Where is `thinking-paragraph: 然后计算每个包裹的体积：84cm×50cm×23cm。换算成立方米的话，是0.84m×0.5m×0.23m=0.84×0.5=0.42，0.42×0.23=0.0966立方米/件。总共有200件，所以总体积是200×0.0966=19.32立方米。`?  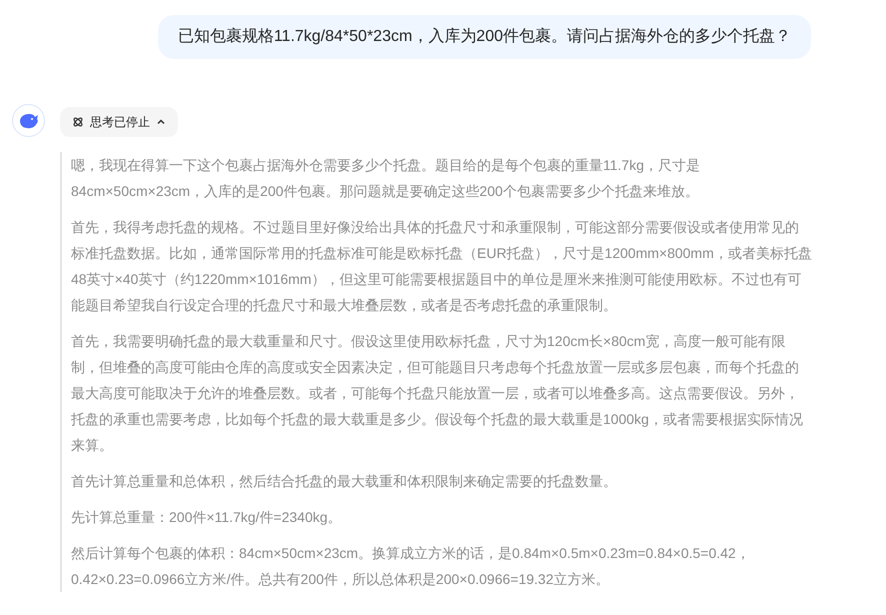
thinking-paragraph: 然后计算每个包裹的体积：84cm×50cm×23cm。换算成立方米的话，是0.84m×0.5m×0.23m=0.84×0.5=0.42，0.42×0.23=0.0966立方米/件。总共有200件，所以总体积是200×0.0966=19.32立方米。 is located at coordinates (411, 566).